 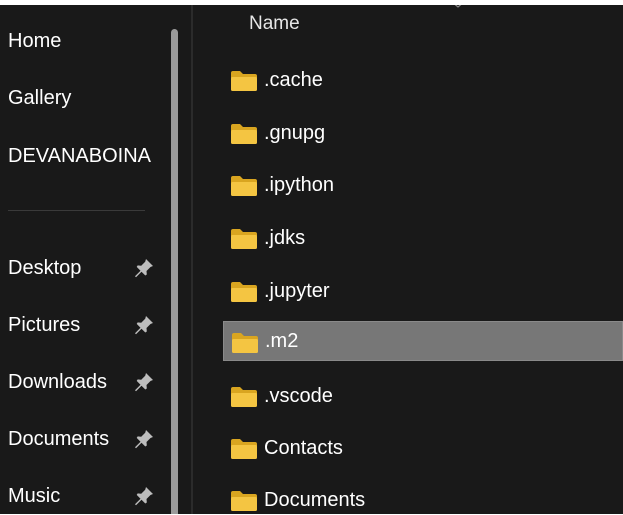 What do you see at coordinates (282, 340) in the screenshot?
I see `file-name: .m2` at bounding box center [282, 340].